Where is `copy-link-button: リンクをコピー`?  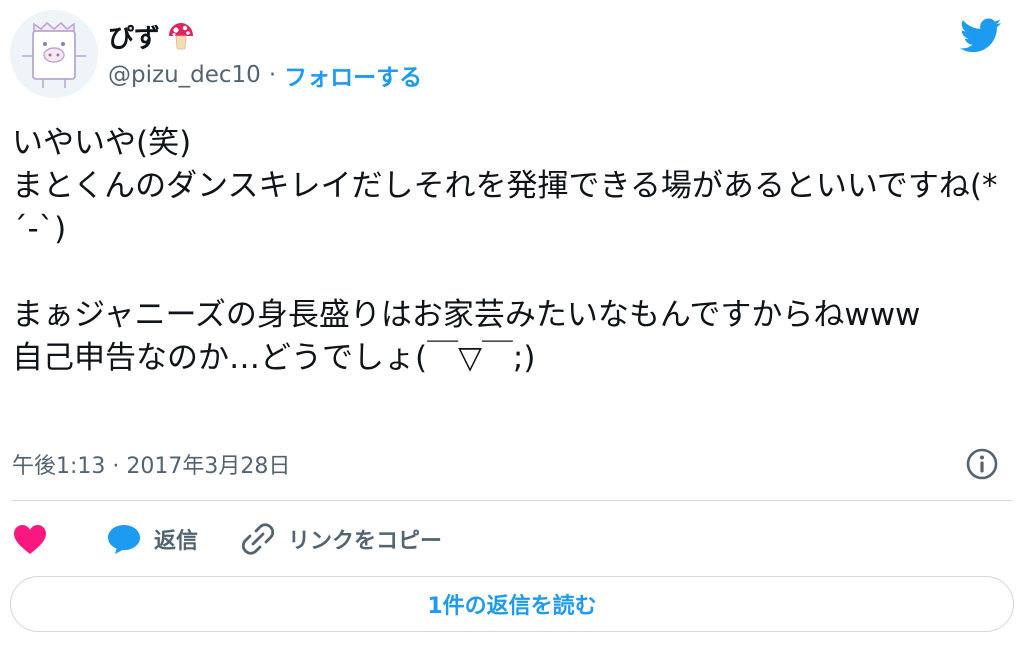 copy-link-button: リンクをコピー is located at coordinates (341, 539).